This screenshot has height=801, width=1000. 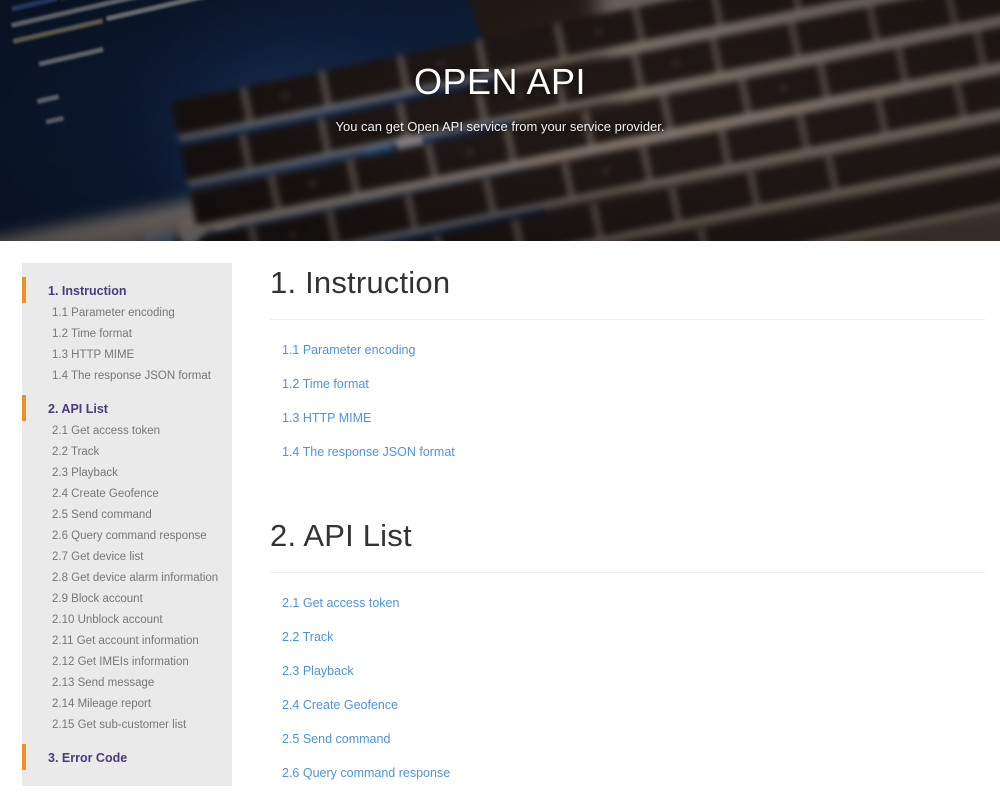 I want to click on sidebar-section-3: 3. Error Code, so click(x=127, y=757).